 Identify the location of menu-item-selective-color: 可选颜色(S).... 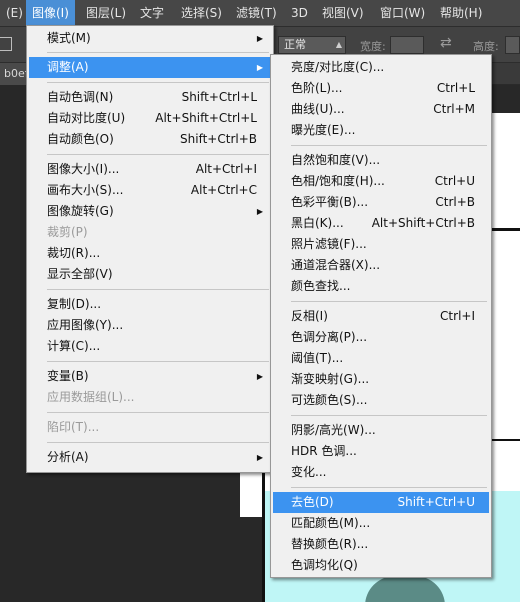
(381, 400).